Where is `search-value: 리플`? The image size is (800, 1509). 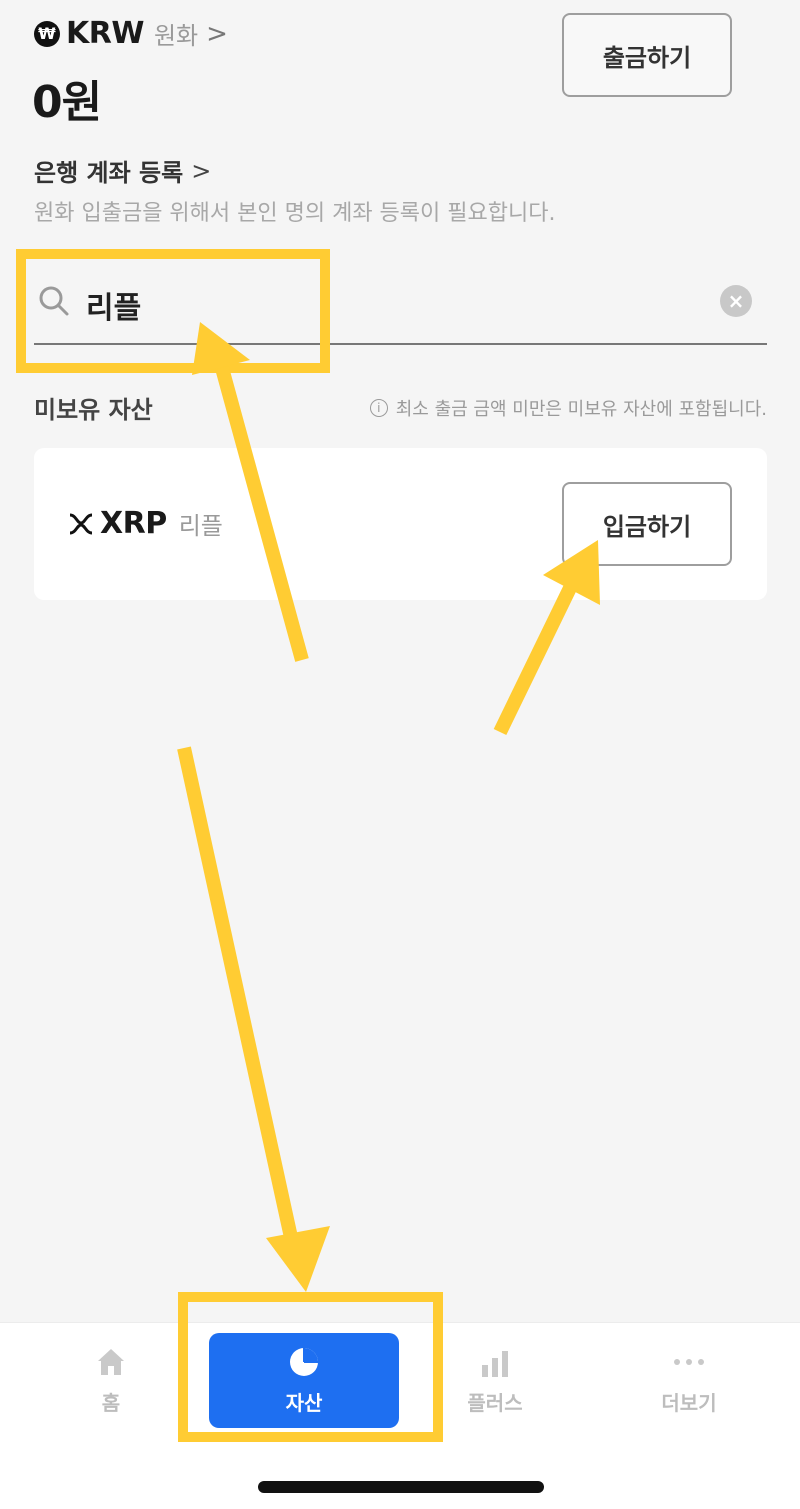
search-value: 리플 is located at coordinates (114, 308).